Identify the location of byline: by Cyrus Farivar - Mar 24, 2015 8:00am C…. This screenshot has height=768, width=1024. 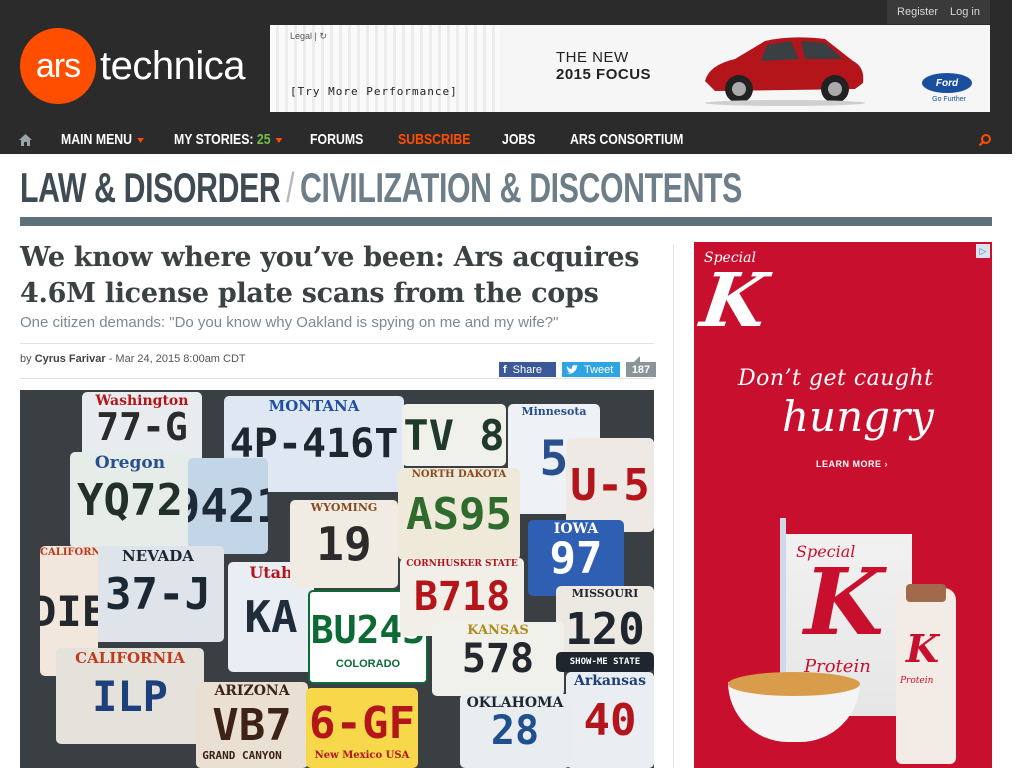
(133, 359).